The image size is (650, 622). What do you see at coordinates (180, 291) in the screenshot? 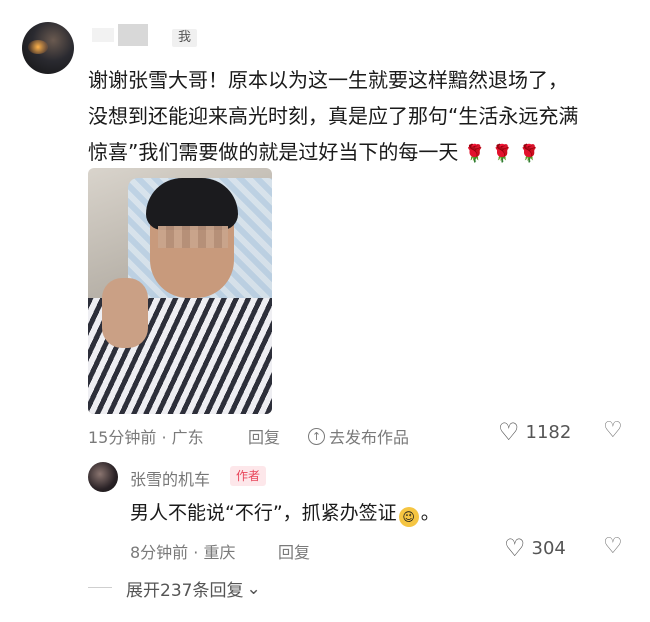
I see `comment-photo` at bounding box center [180, 291].